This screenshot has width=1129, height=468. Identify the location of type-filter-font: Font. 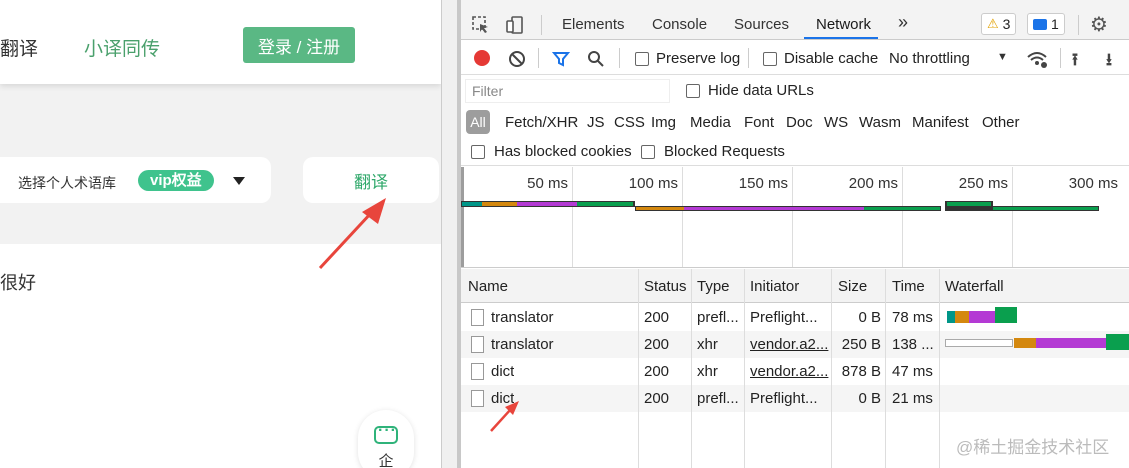
(759, 122).